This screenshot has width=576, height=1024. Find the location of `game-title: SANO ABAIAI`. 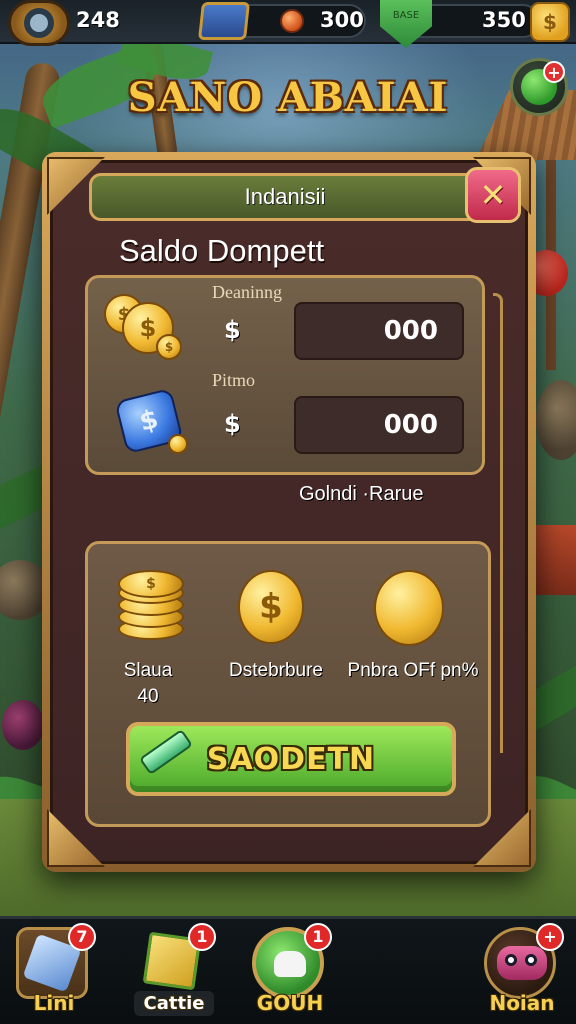

game-title: SANO ABAIAI is located at coordinates (288, 97).